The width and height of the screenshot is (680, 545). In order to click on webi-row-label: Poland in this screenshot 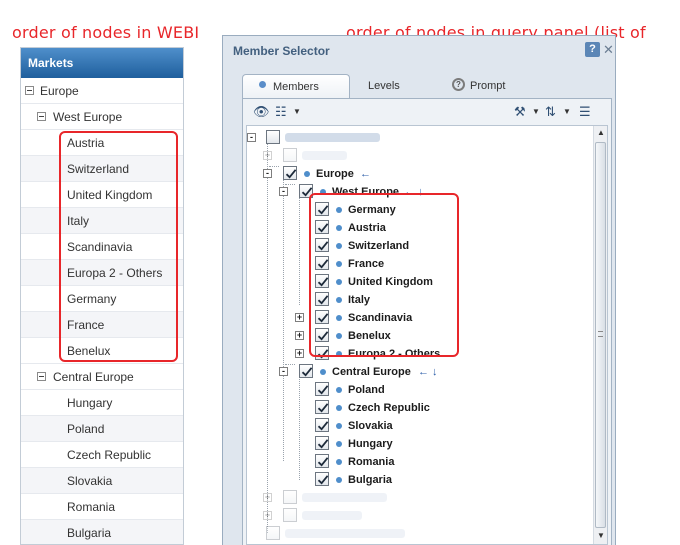, I will do `click(86, 429)`.